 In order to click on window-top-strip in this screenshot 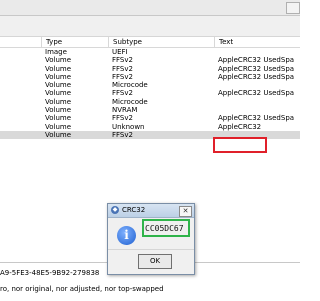, I will do `click(150, 8)`.